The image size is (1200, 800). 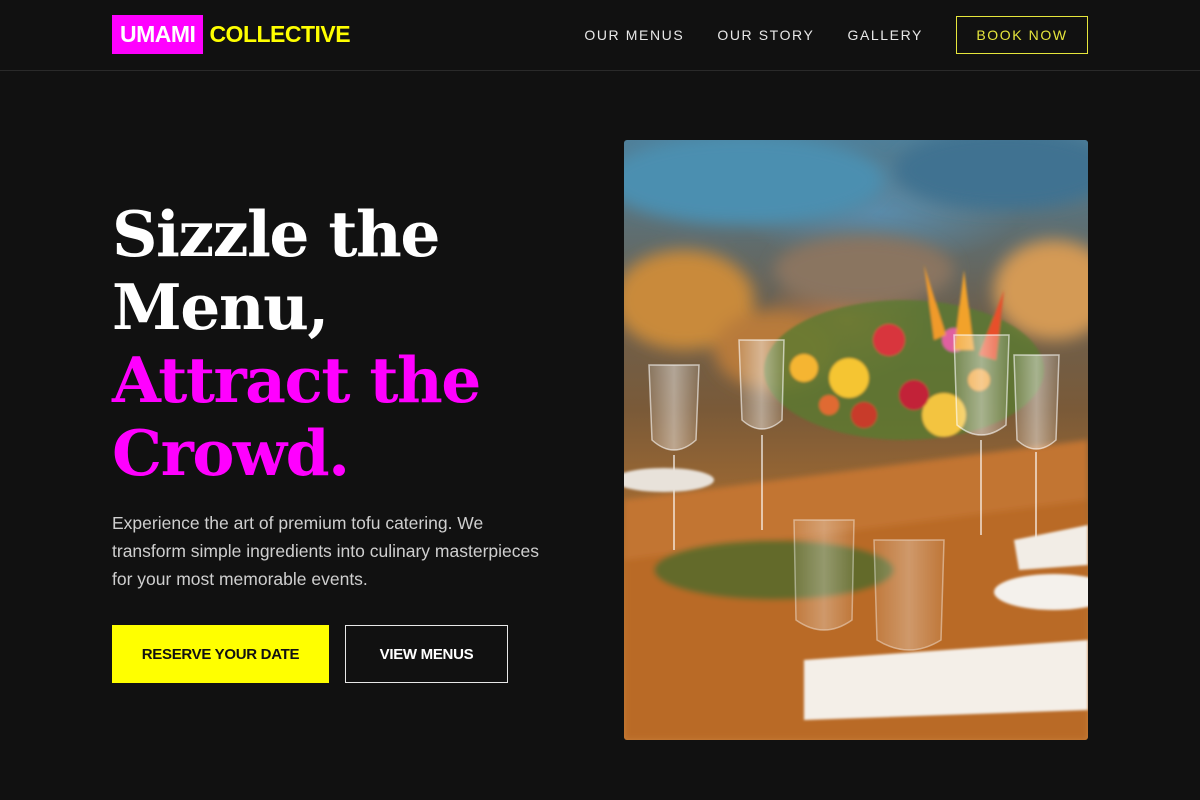 I want to click on reserve-date-button: RESERVE YOUR DATE, so click(x=220, y=654).